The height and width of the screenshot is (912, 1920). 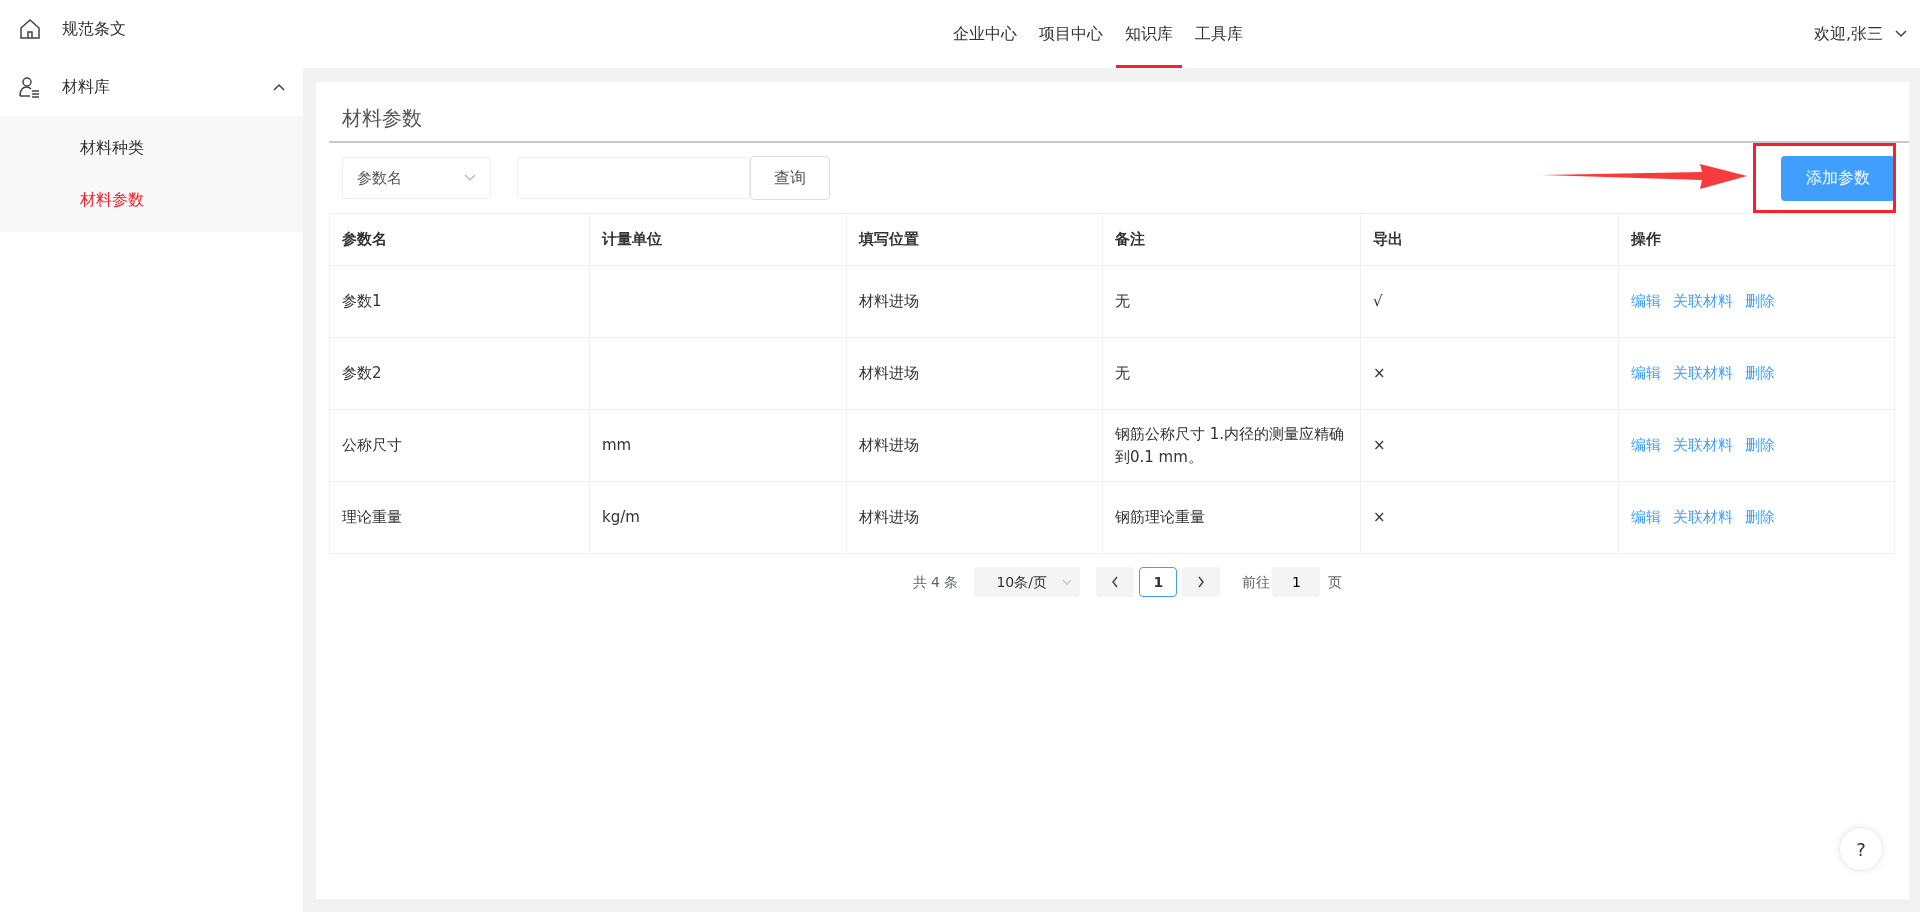 What do you see at coordinates (1160, 517) in the screenshot?
I see `table-cell: 钢筋理论重量` at bounding box center [1160, 517].